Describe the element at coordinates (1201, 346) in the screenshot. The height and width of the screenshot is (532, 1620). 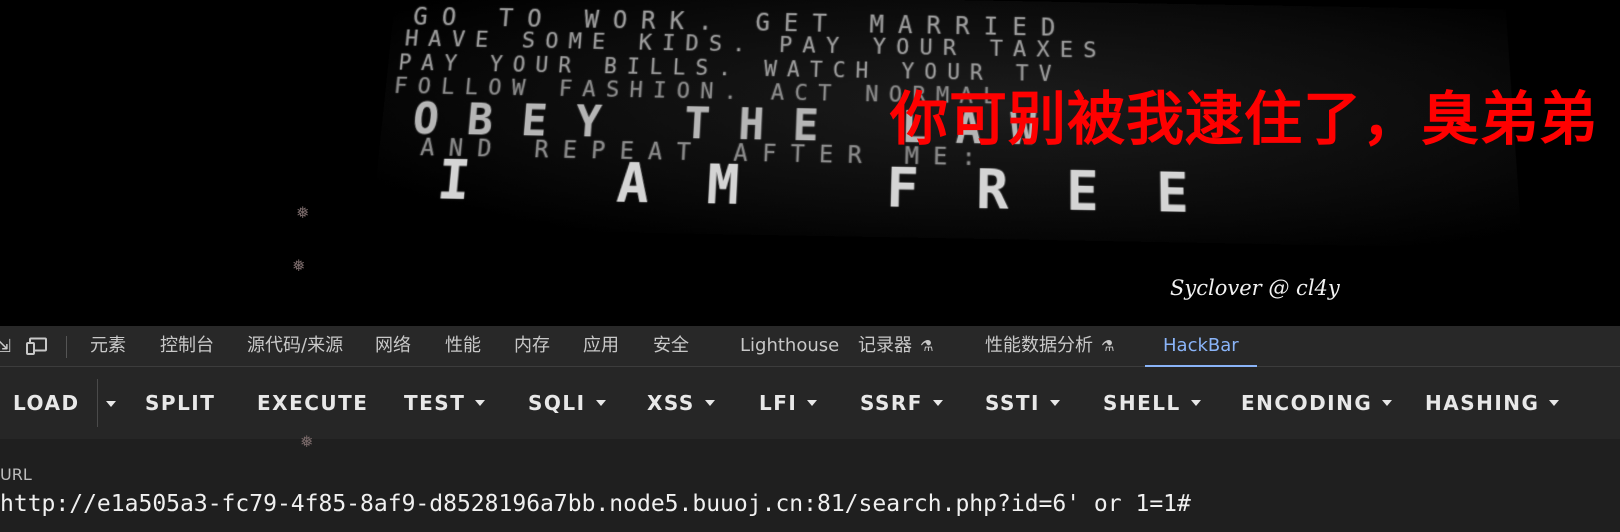
I see `tab-hackbar: HackBar` at that location.